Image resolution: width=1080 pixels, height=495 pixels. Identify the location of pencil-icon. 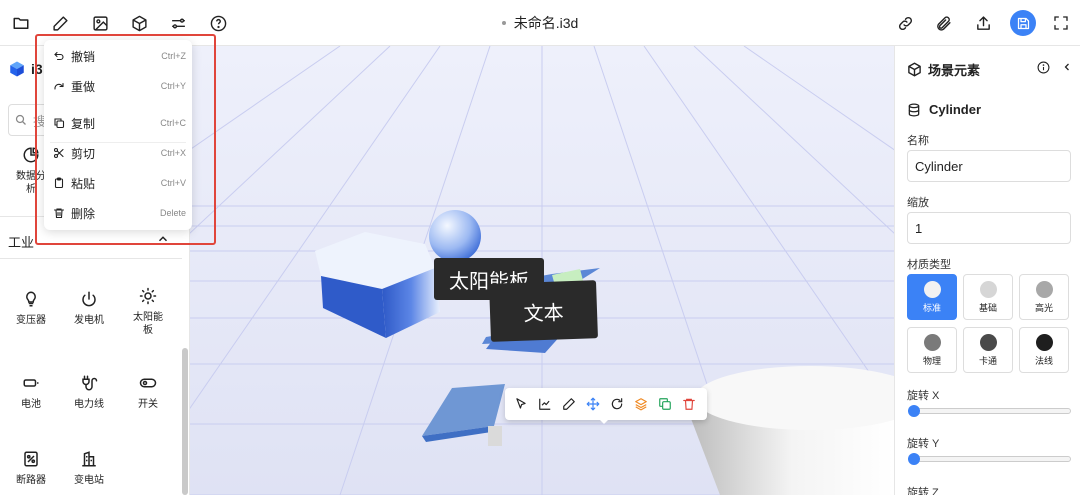
(60, 23).